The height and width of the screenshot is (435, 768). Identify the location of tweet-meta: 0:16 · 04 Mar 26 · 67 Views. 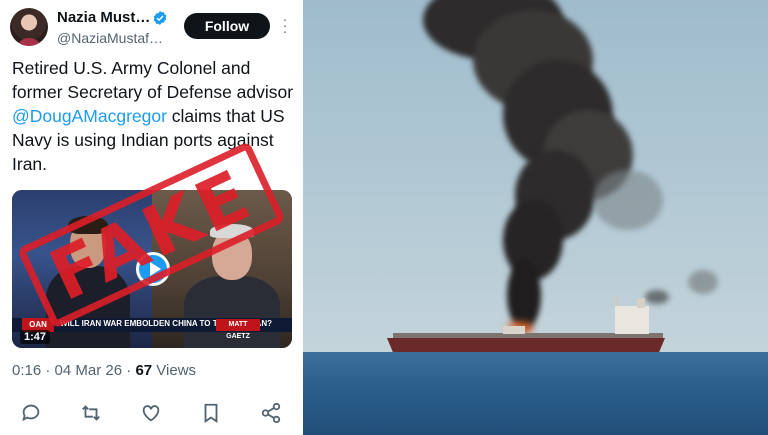
(104, 370).